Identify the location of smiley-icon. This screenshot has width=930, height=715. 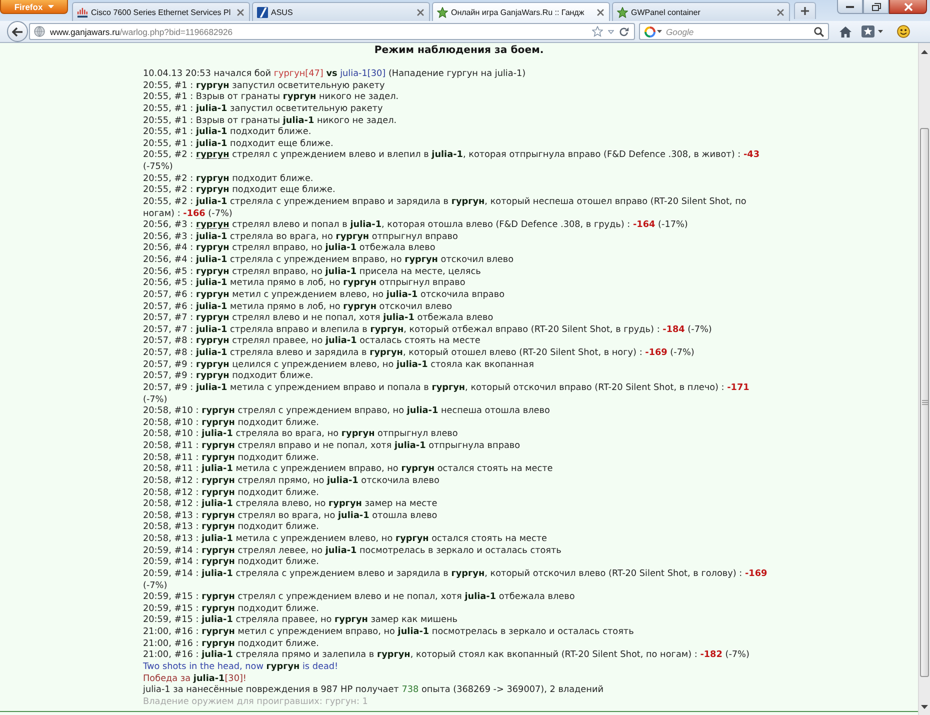
(903, 31).